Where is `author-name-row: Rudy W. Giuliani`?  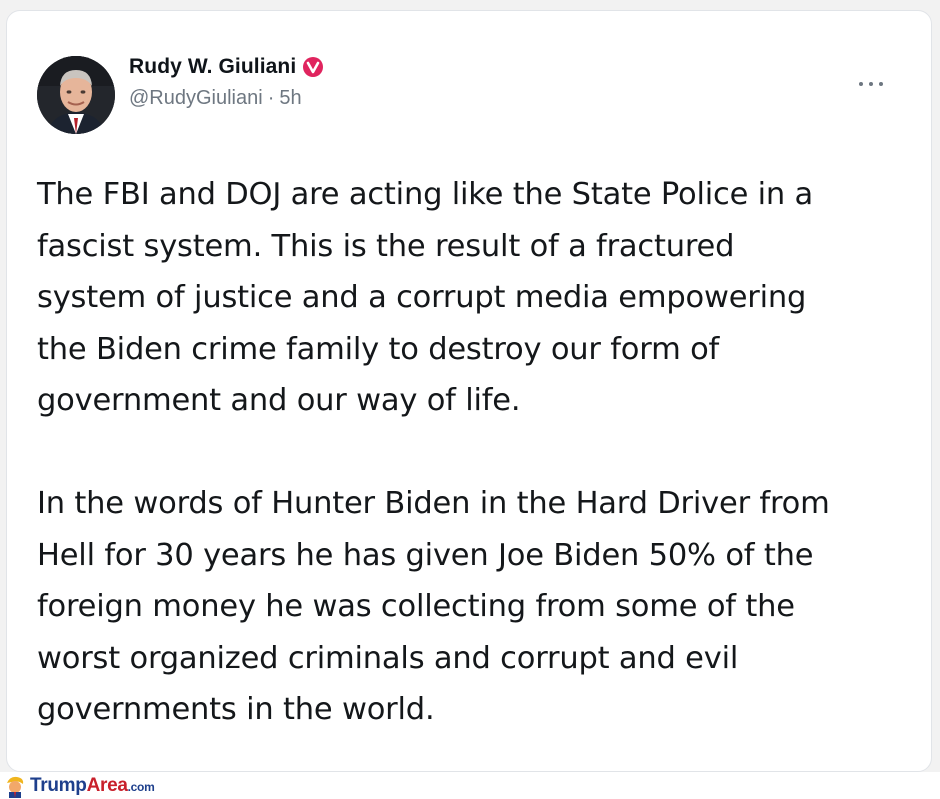
author-name-row: Rudy W. Giuliani is located at coordinates (226, 67).